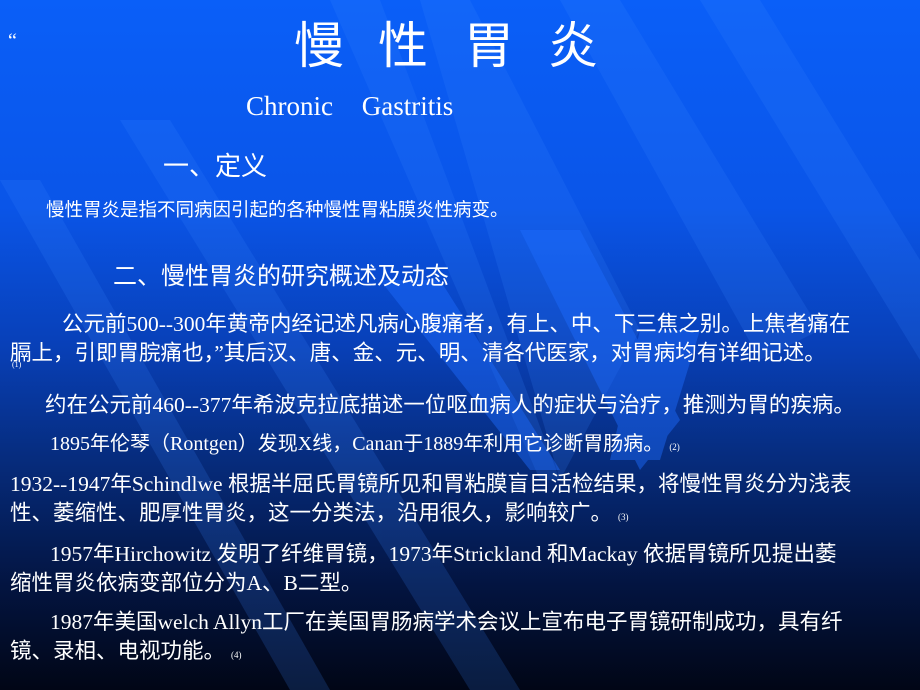 The width and height of the screenshot is (920, 690). Describe the element at coordinates (118, 651) in the screenshot. I see `paragraph-text: 镜、录相、电视功能。` at that location.